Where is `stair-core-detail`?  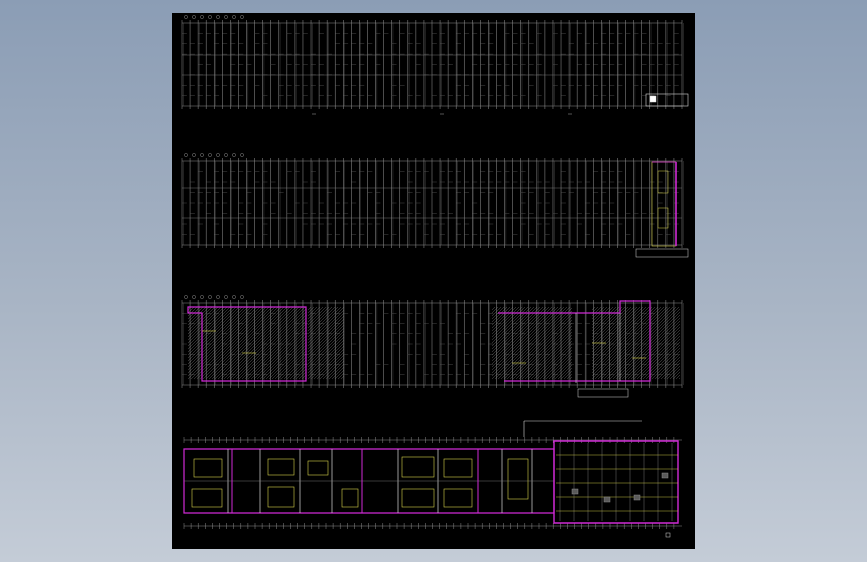 stair-core-detail is located at coordinates (662, 209).